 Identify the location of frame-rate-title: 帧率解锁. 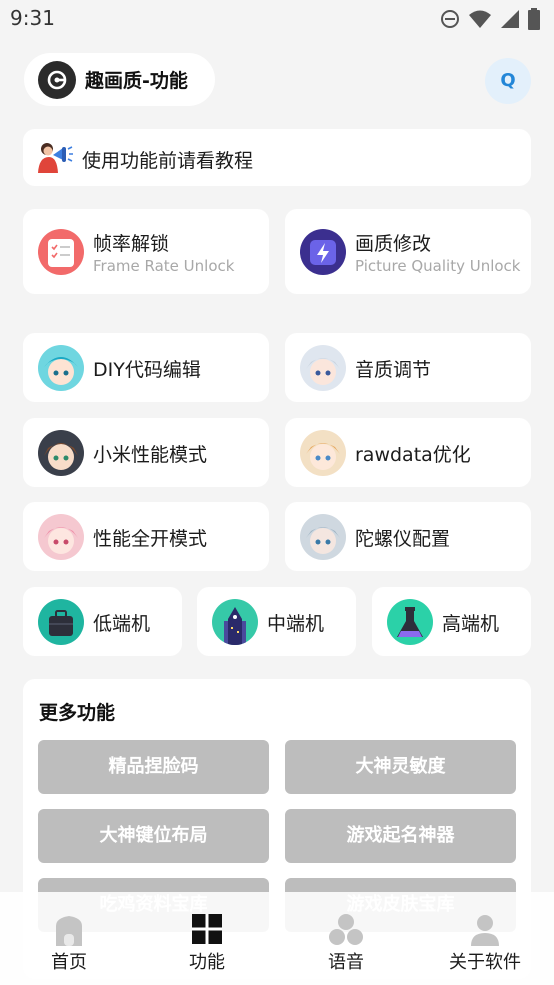
(131, 244).